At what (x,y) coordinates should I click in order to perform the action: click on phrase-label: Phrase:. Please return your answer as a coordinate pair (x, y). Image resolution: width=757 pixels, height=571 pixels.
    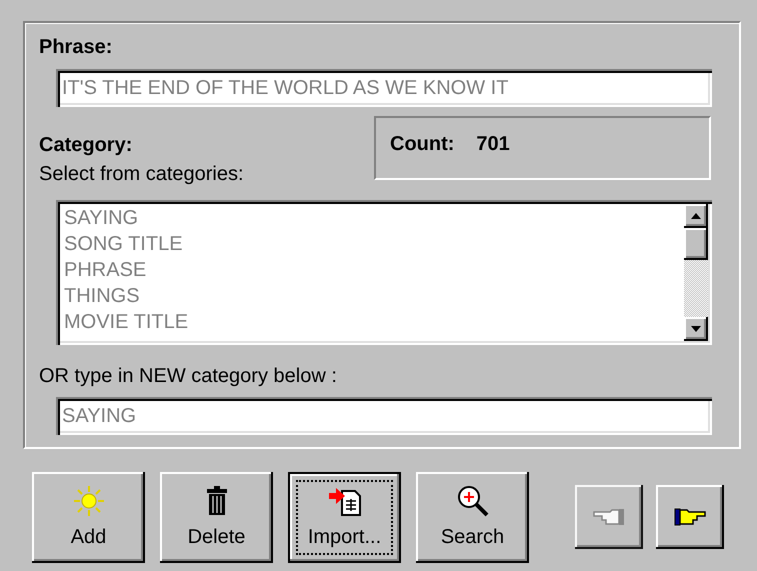
    Looking at the image, I should click on (76, 47).